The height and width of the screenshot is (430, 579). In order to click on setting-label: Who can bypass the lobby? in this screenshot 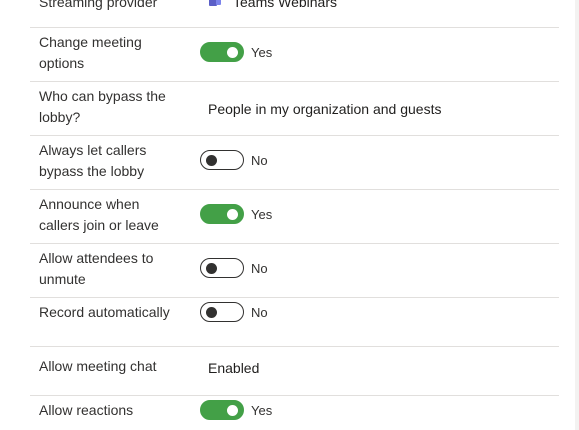, I will do `click(102, 106)`.